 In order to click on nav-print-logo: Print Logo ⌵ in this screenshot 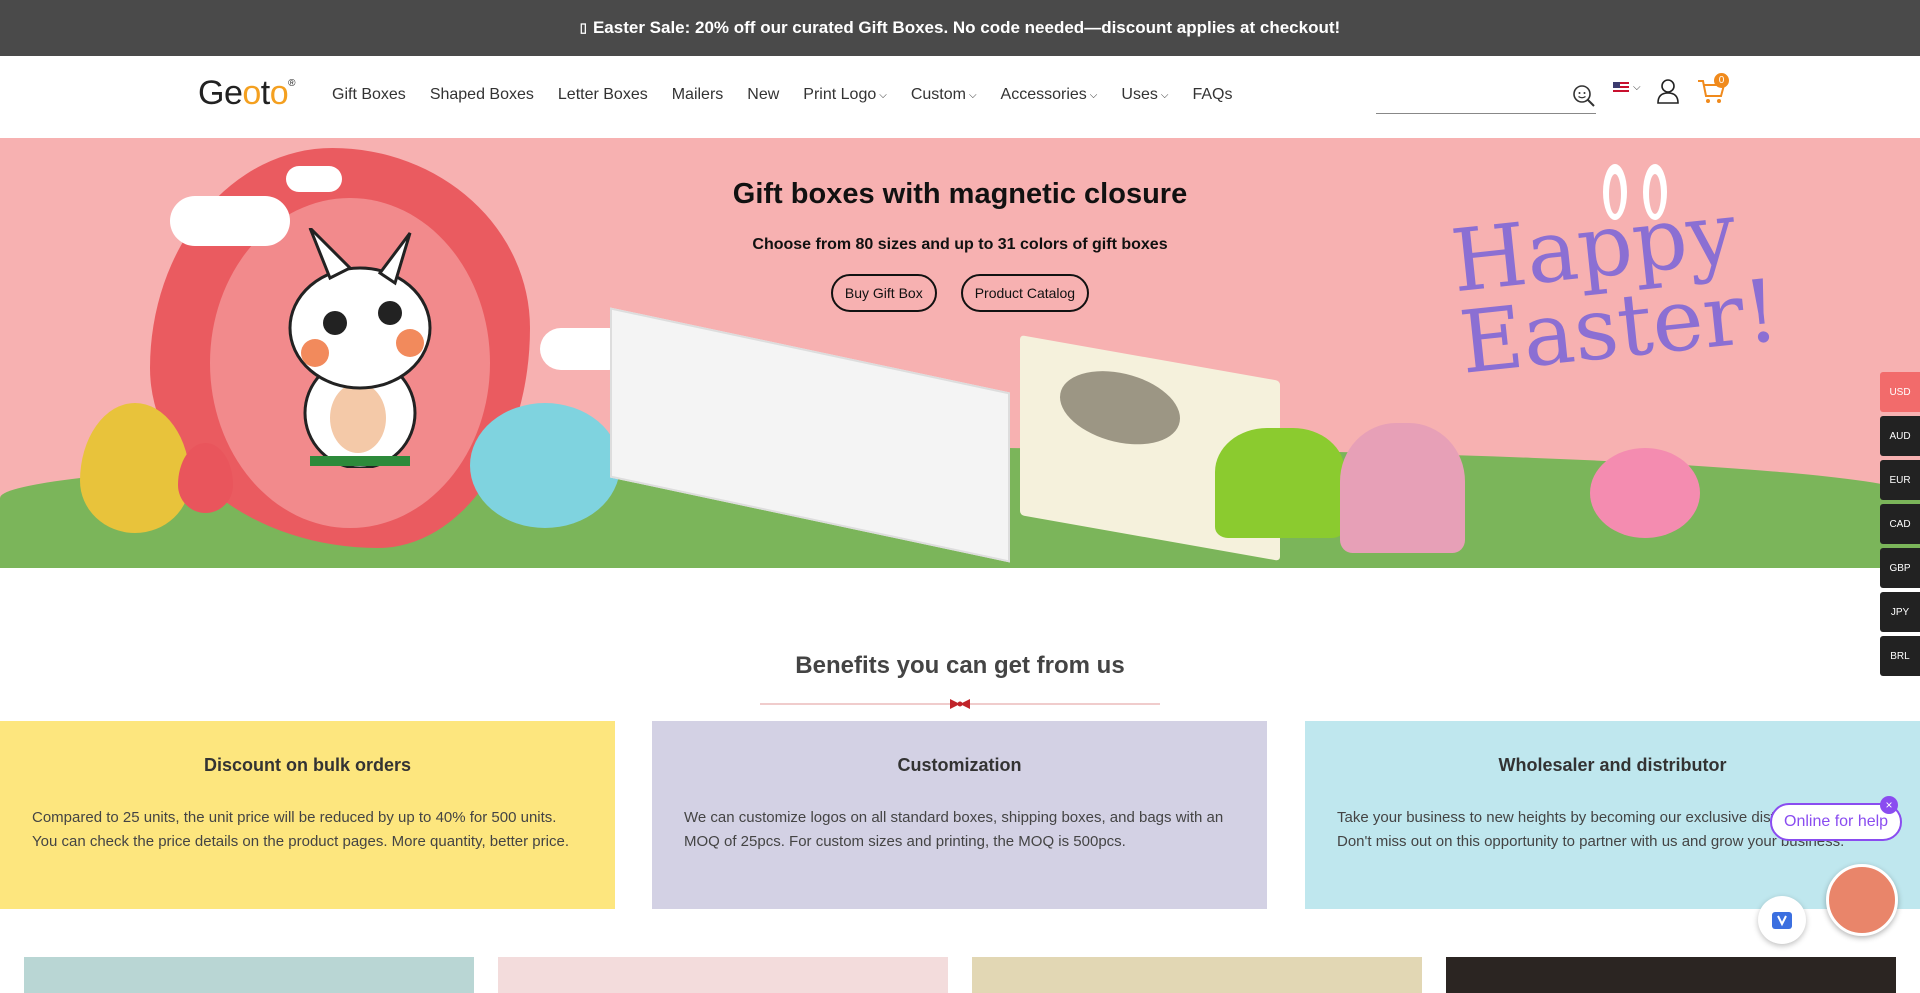, I will do `click(845, 95)`.